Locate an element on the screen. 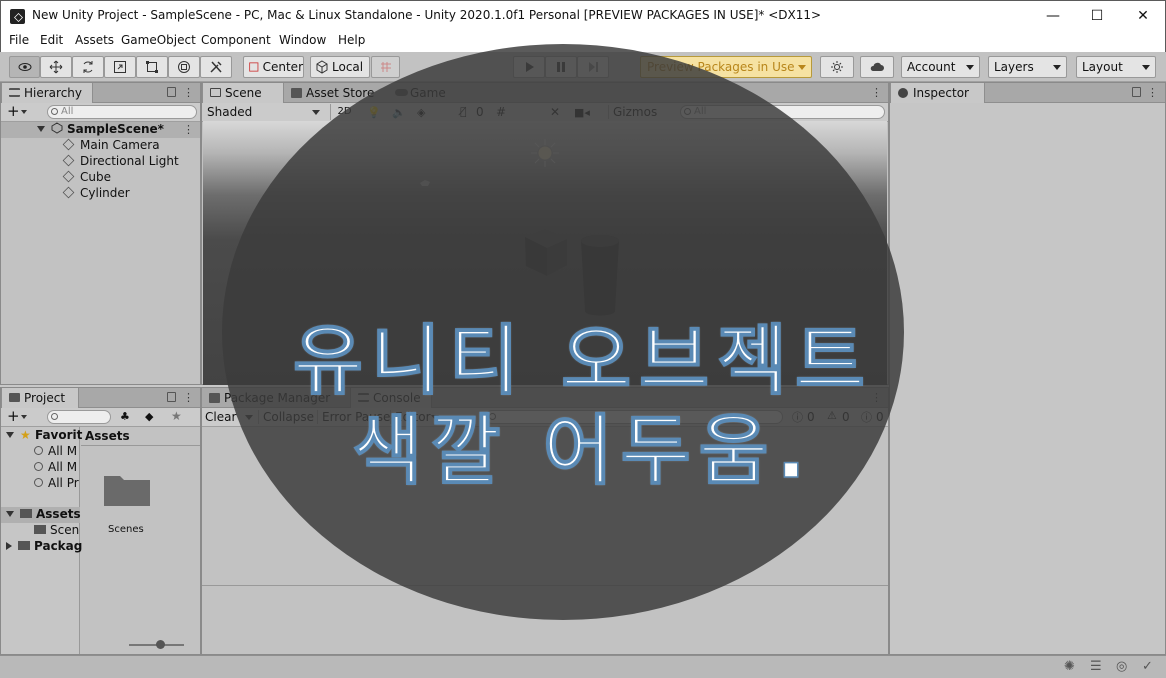 The image size is (1166, 678). layout-dropdown: Layout is located at coordinates (1116, 67).